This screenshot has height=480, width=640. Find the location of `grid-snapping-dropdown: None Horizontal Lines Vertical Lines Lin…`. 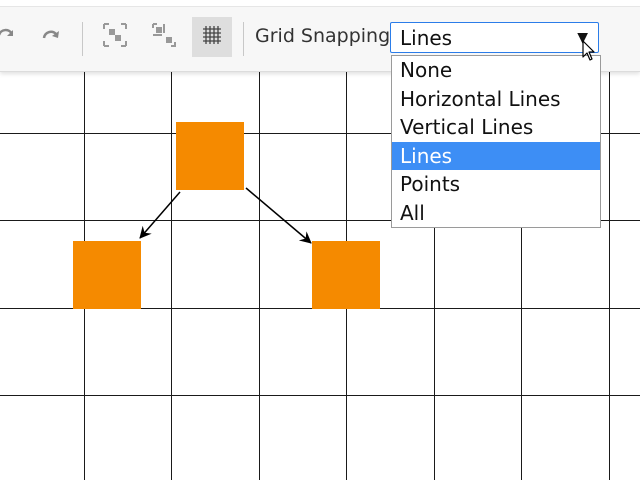

grid-snapping-dropdown: None Horizontal Lines Vertical Lines Lin… is located at coordinates (496, 141).